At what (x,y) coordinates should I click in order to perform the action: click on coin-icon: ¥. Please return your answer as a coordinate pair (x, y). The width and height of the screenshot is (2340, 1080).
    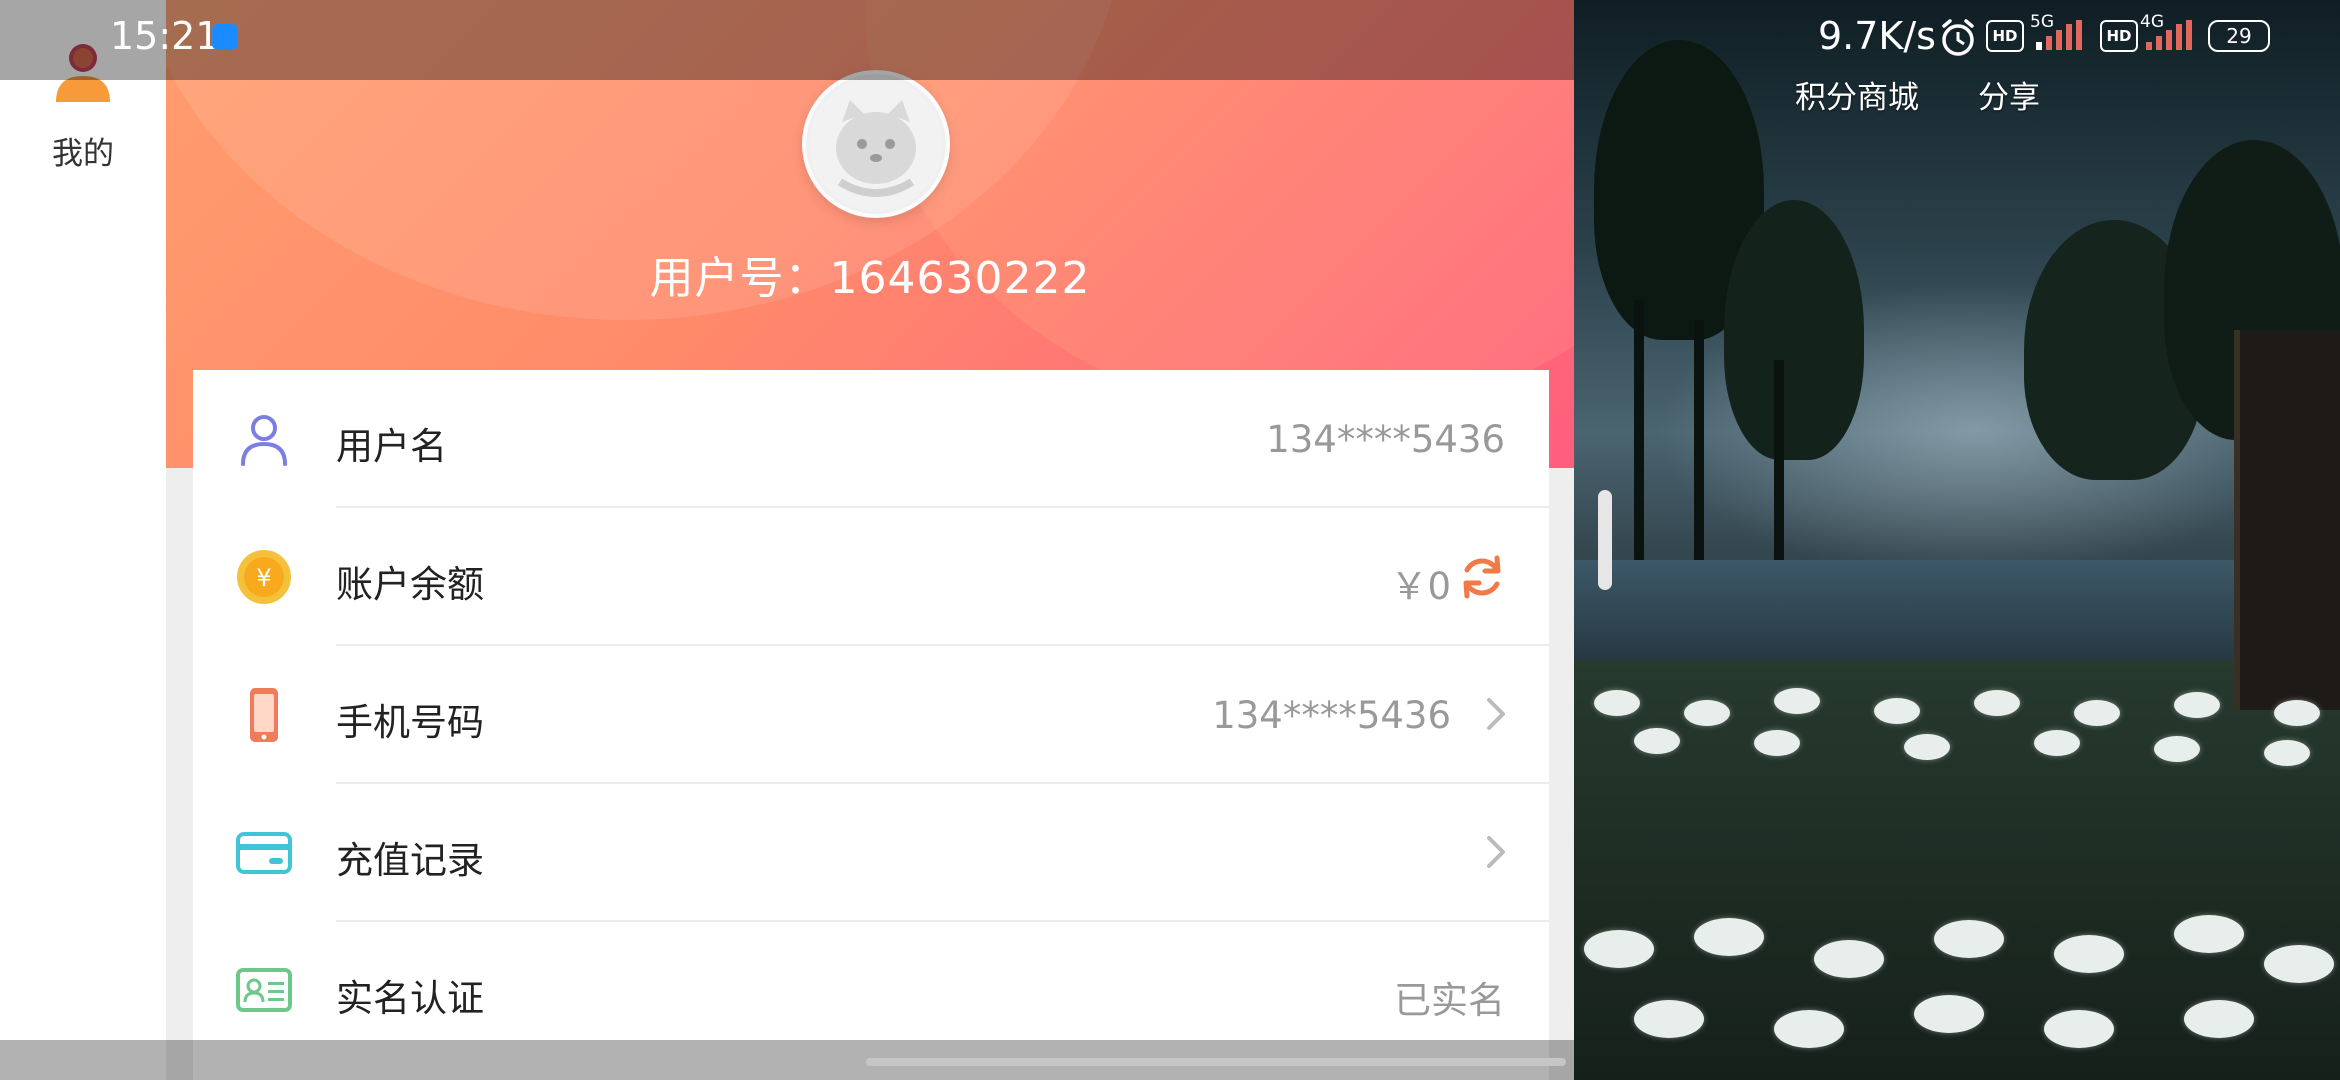
    Looking at the image, I should click on (264, 577).